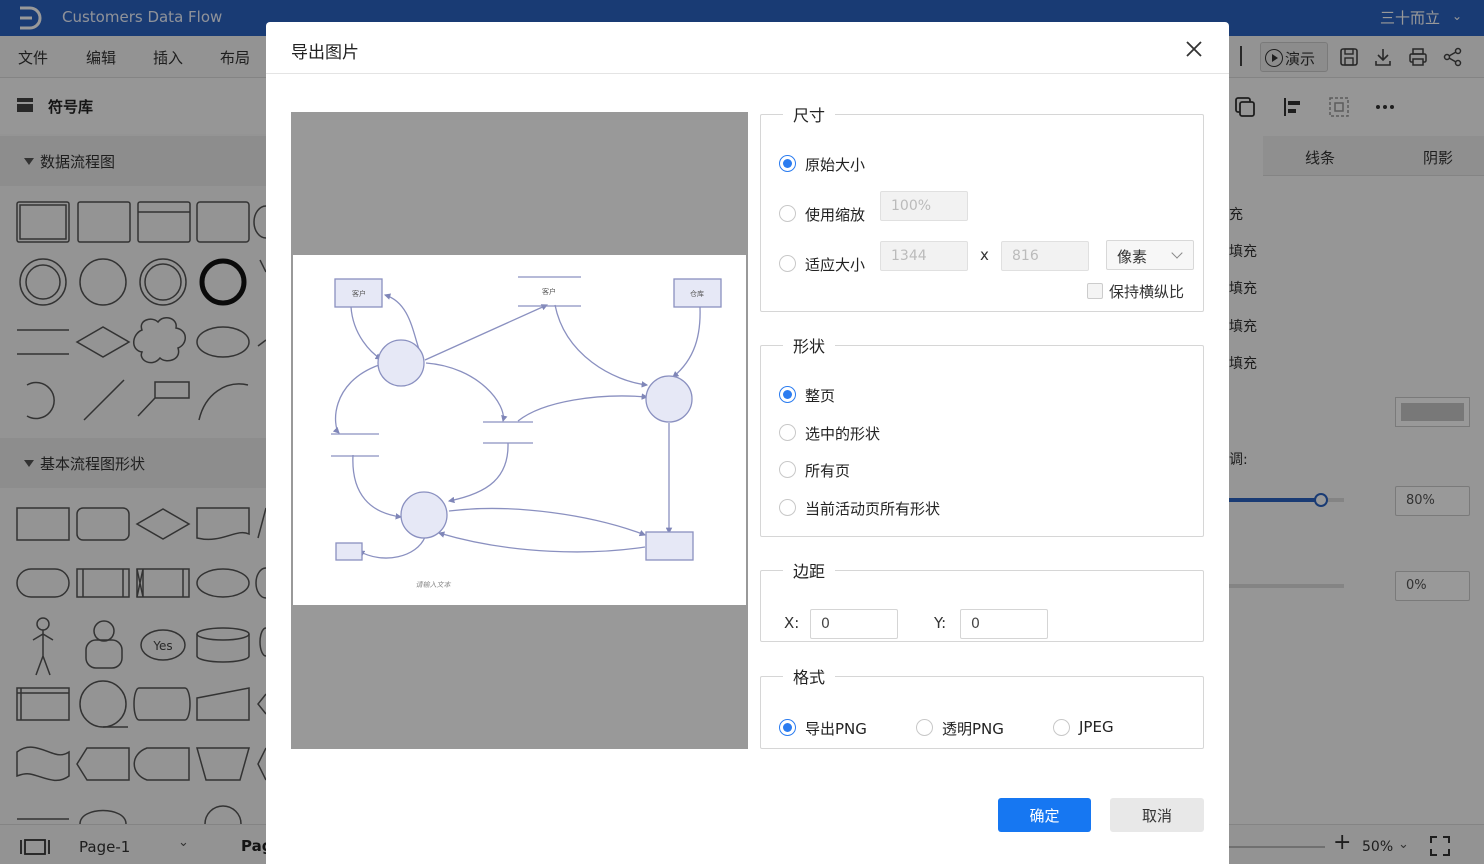 The width and height of the screenshot is (1484, 864). Describe the element at coordinates (809, 115) in the screenshot. I see `size-legend: 尺寸` at that location.